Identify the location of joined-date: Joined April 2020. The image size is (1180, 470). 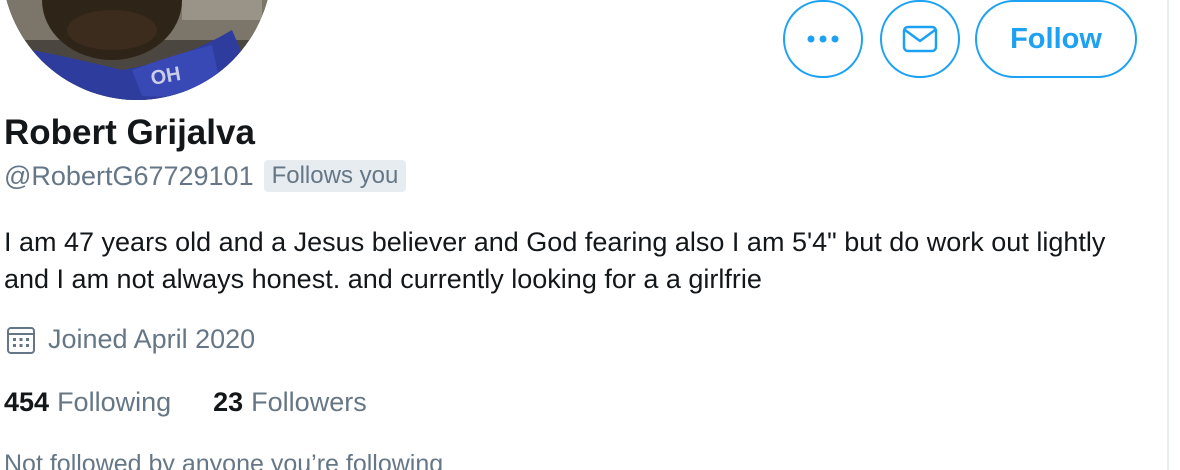
(130, 339).